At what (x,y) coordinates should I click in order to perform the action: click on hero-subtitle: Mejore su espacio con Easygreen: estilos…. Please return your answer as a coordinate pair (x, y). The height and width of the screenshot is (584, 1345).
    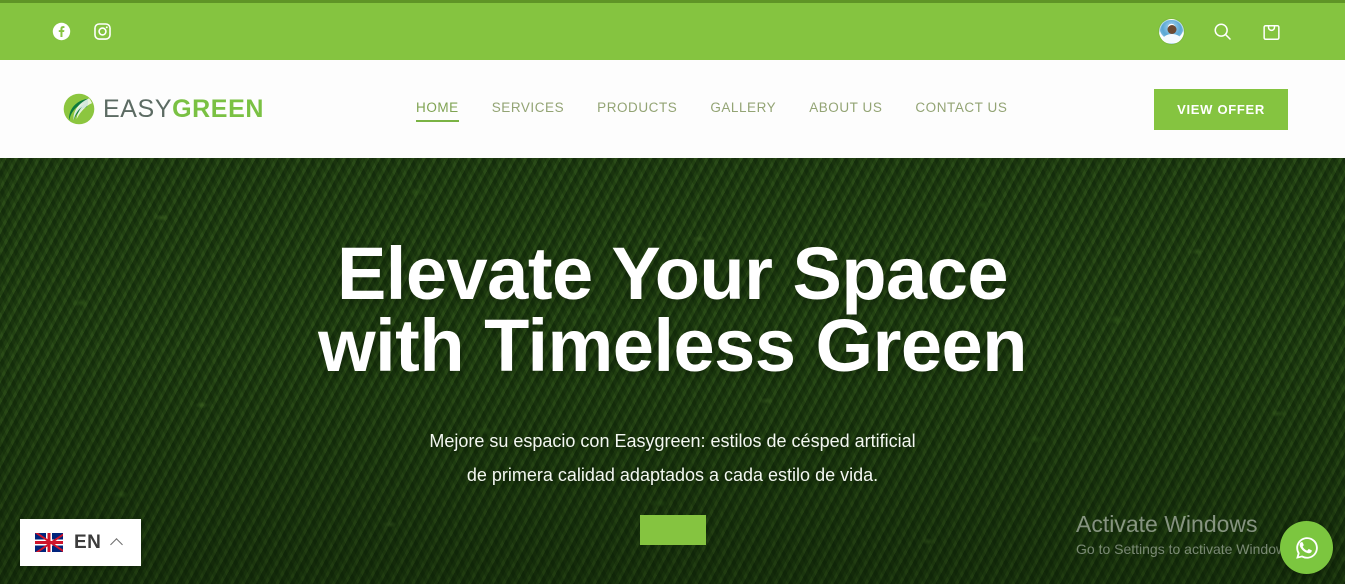
    Looking at the image, I should click on (672, 458).